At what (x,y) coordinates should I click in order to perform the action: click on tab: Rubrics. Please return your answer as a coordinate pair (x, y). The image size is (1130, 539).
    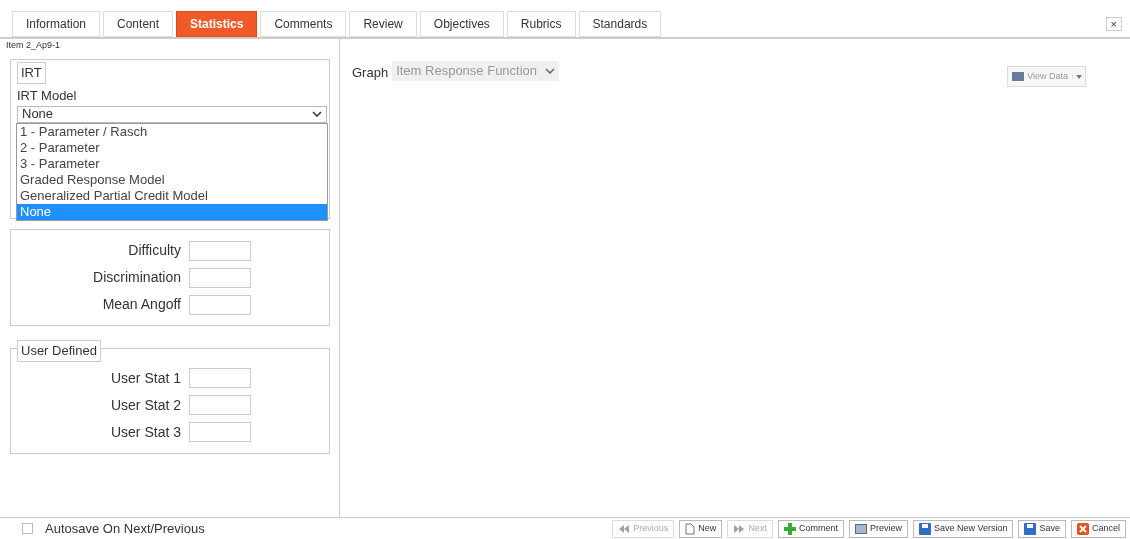
    Looking at the image, I should click on (541, 24).